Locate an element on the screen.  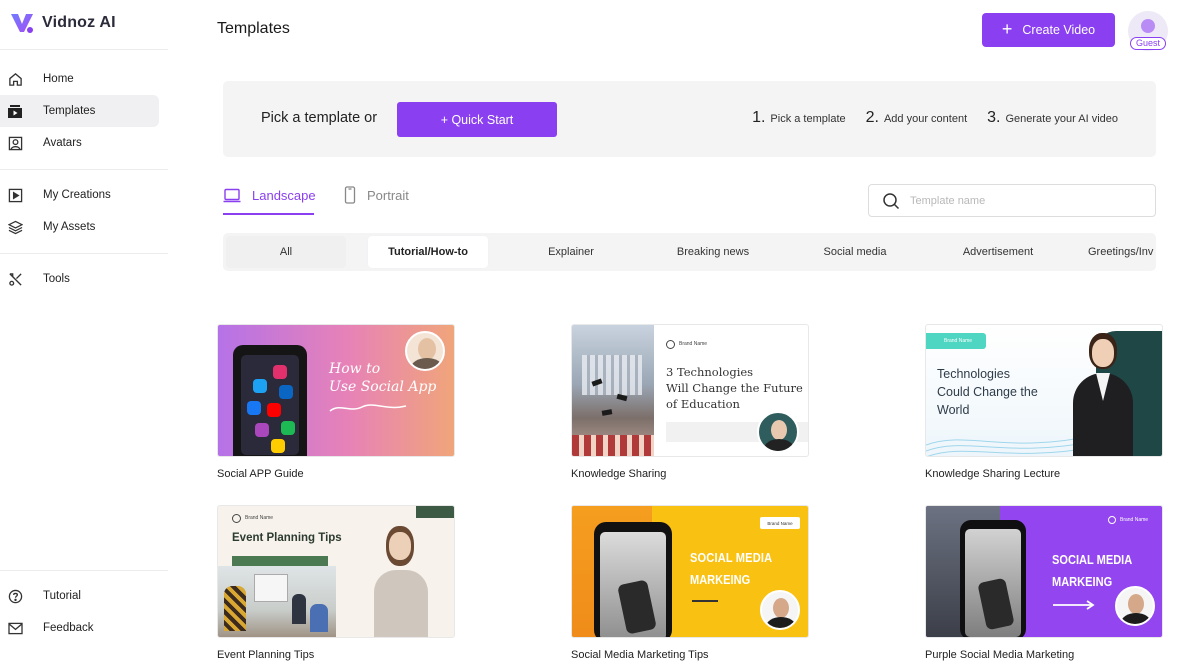
sidebar-item-label: Tutorial is located at coordinates (62, 596).